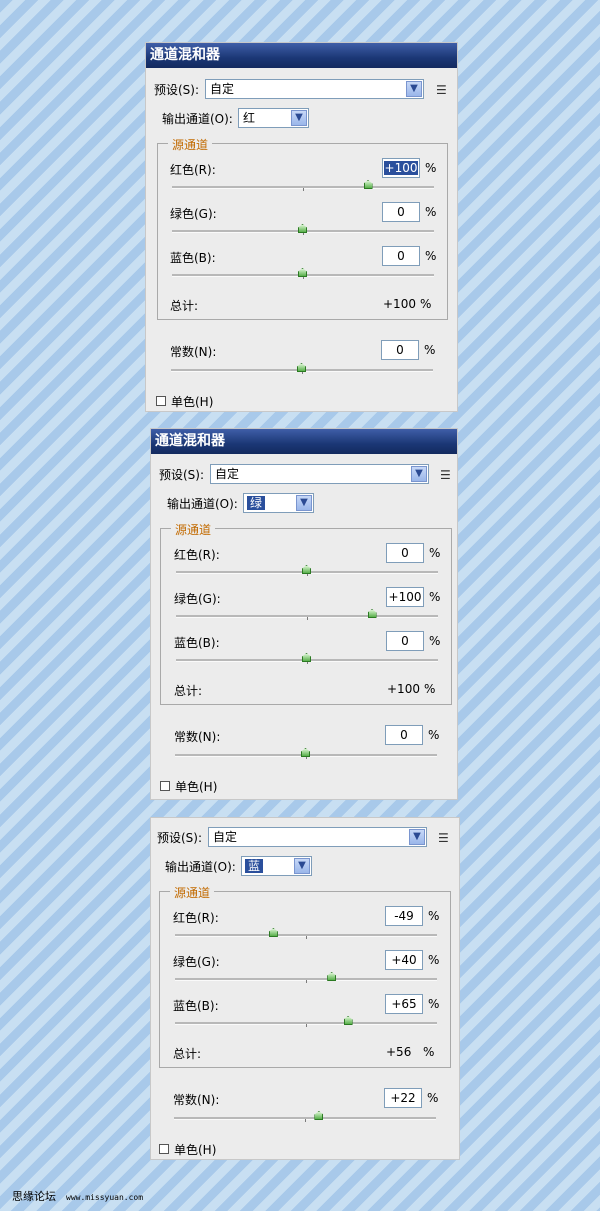  I want to click on green-value-input: 0, so click(401, 212).